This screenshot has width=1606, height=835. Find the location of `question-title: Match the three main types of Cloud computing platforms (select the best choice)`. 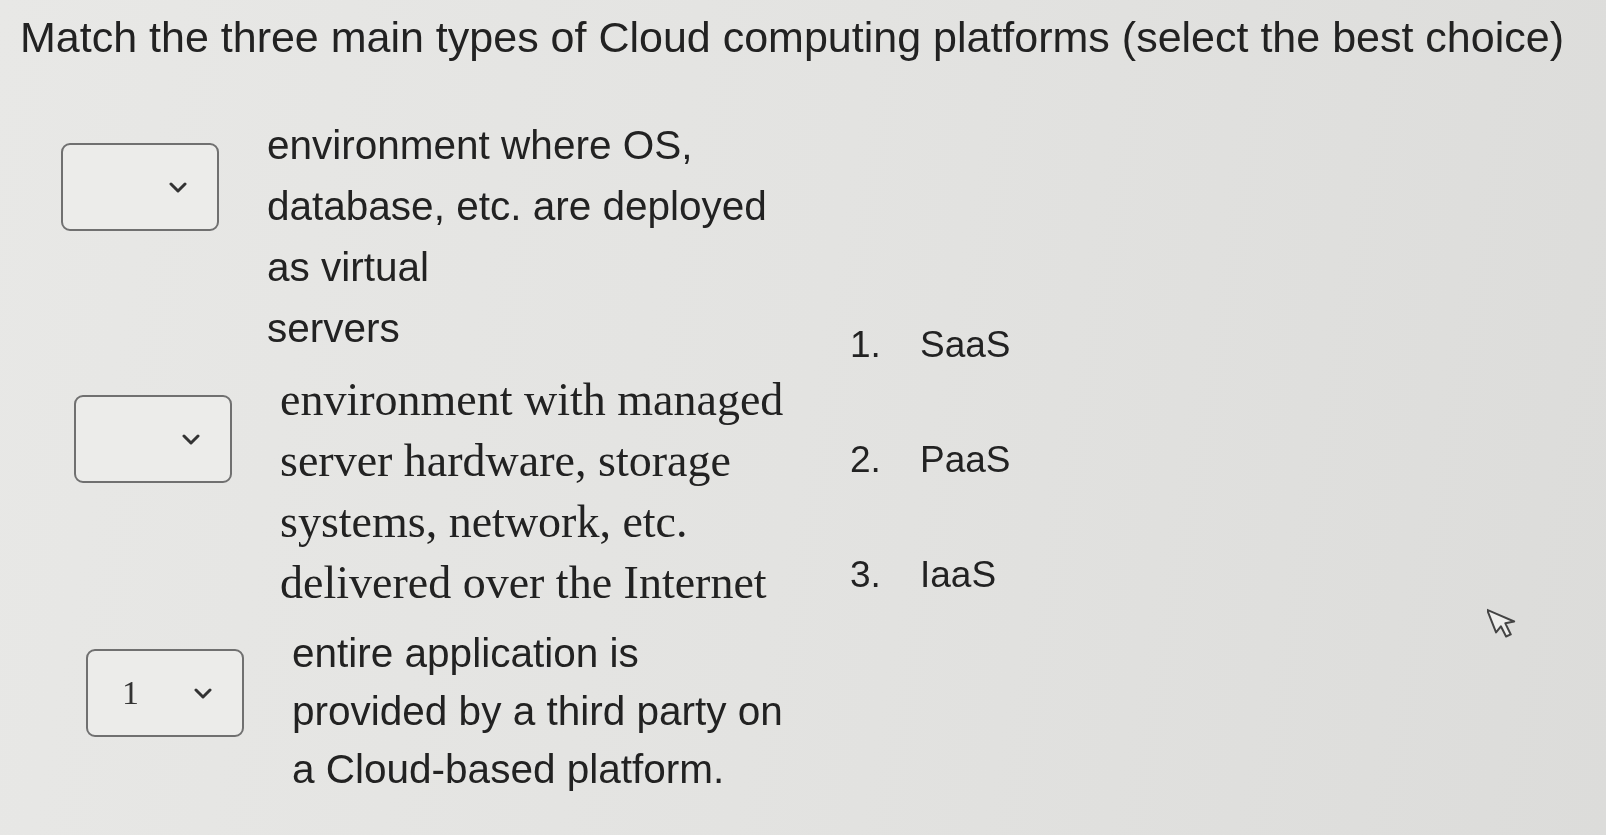

question-title: Match the three main types of Cloud computing platforms (select the best choice) is located at coordinates (792, 37).